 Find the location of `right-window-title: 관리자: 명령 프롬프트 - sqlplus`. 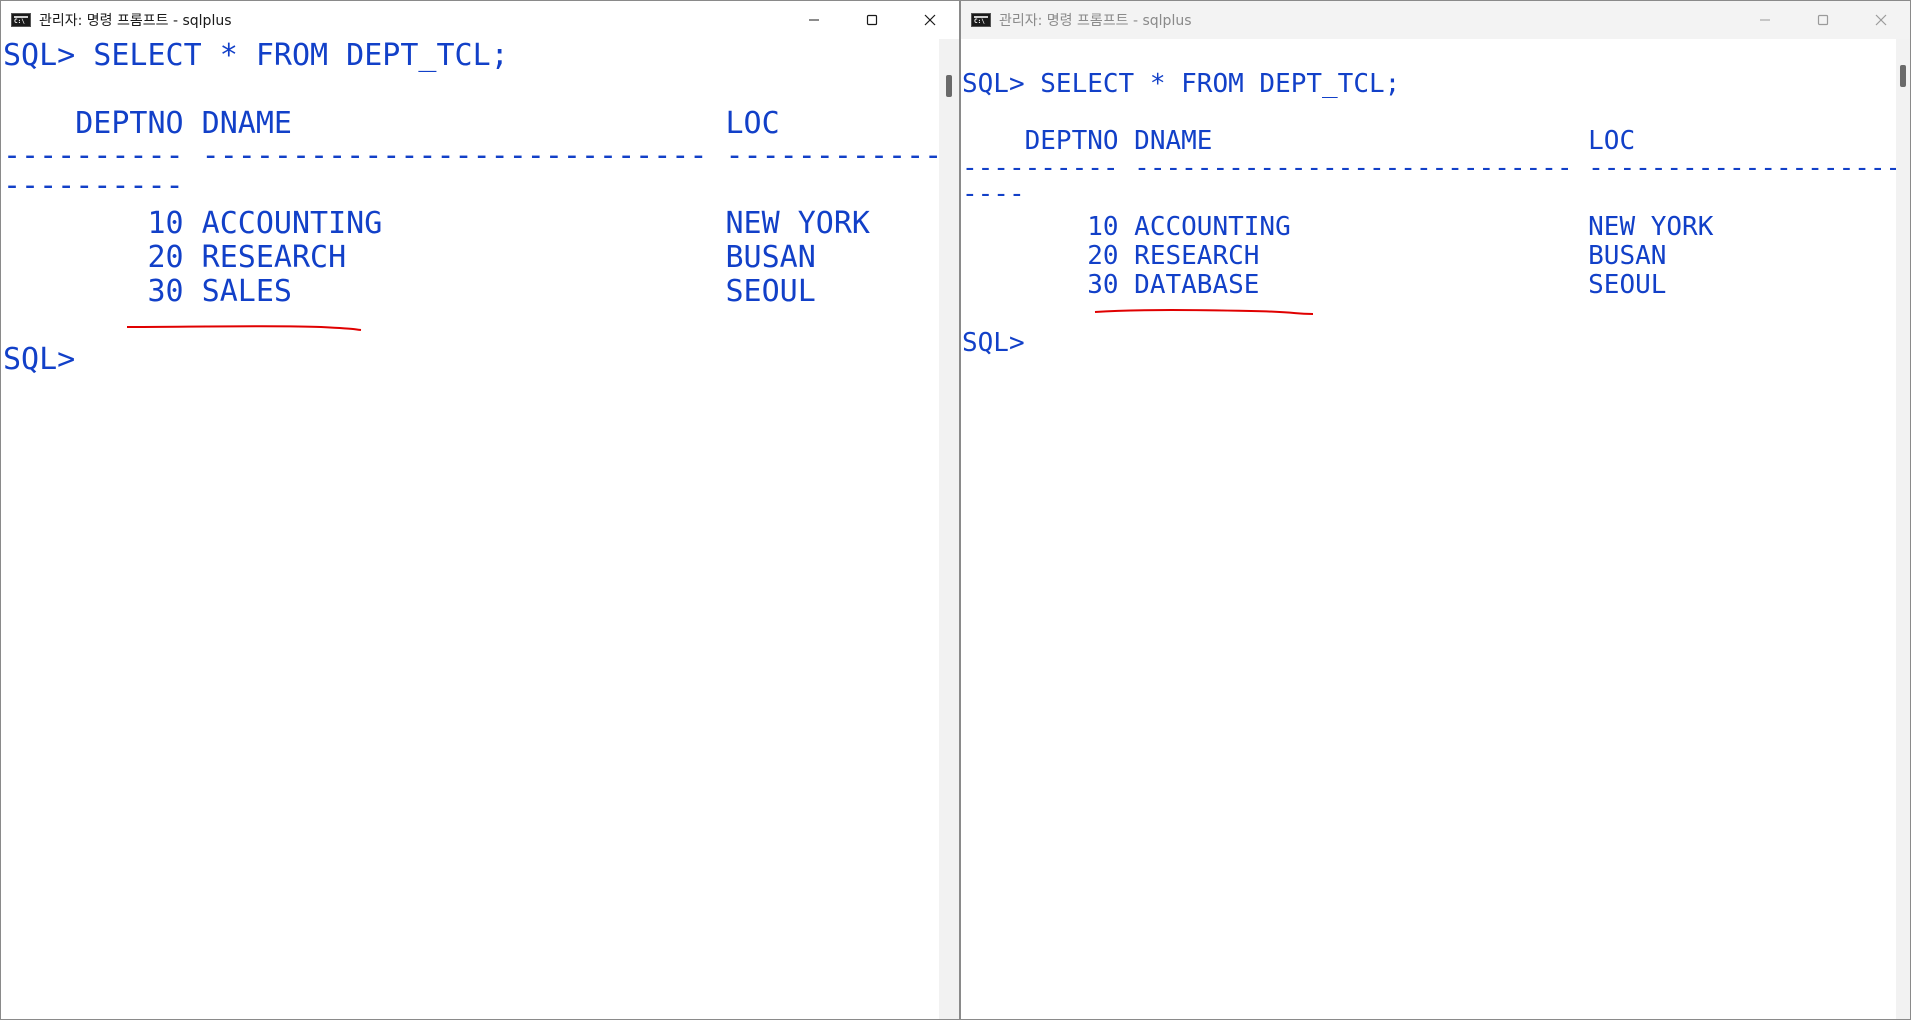

right-window-title: 관리자: 명령 프롬프트 - sqlplus is located at coordinates (1095, 21).